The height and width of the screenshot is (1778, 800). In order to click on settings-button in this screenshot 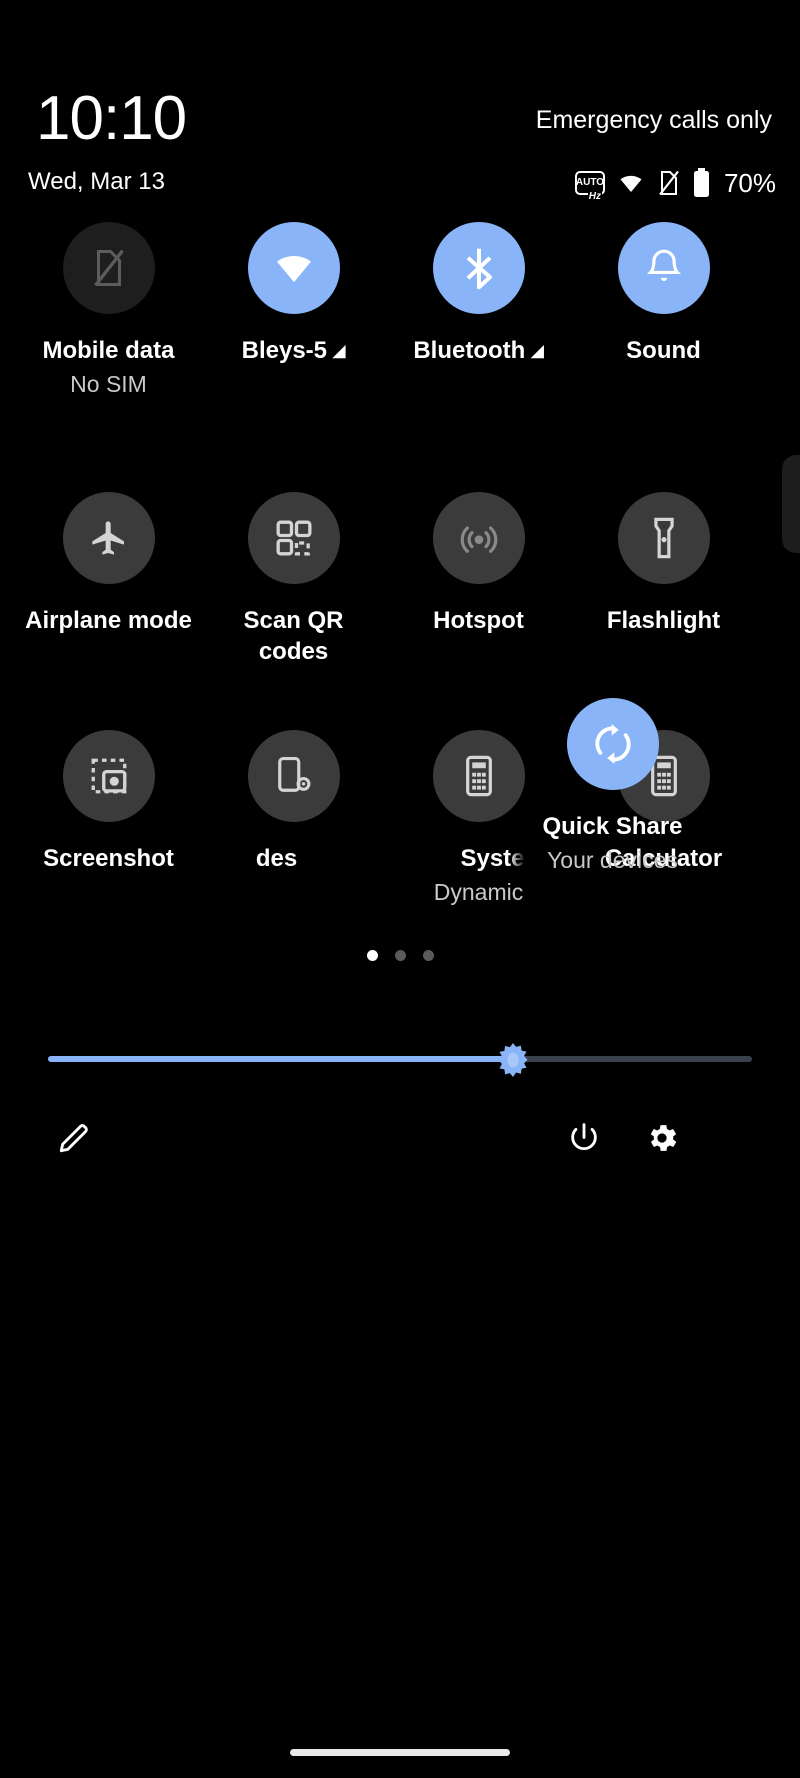, I will do `click(662, 1138)`.